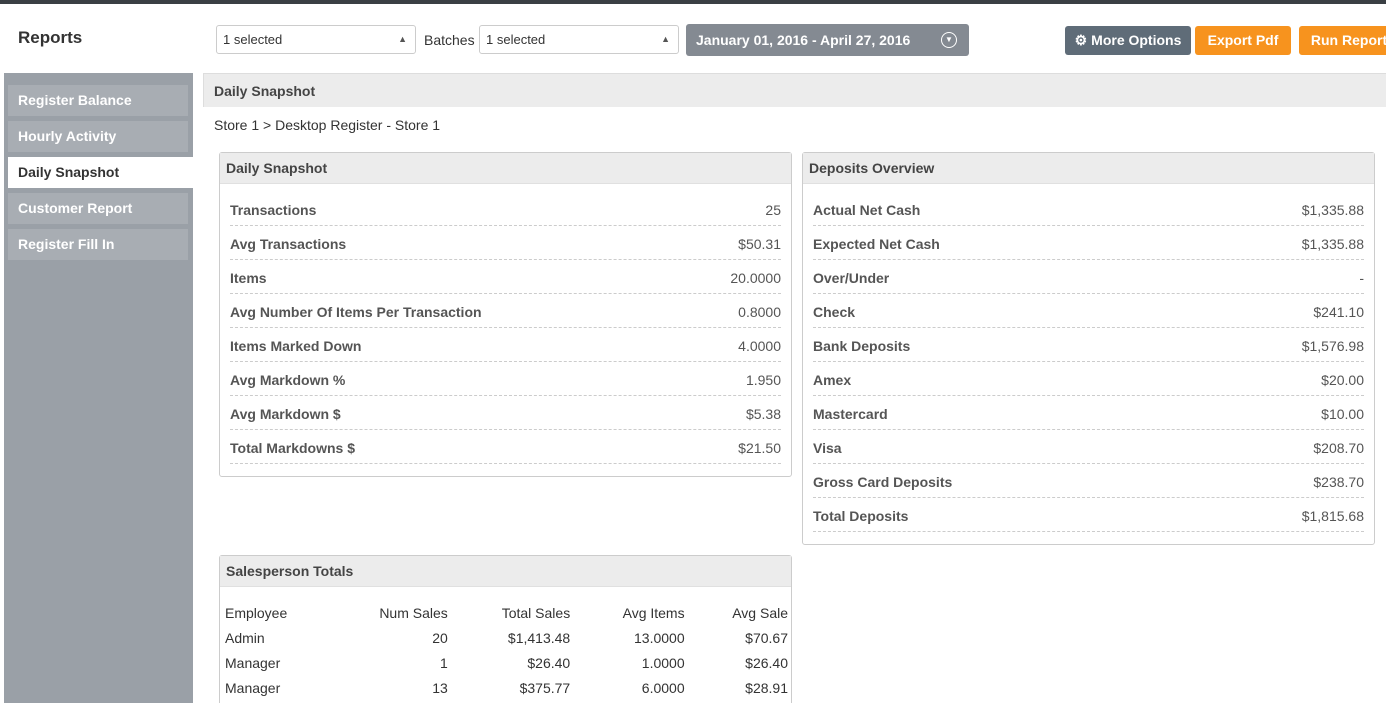 The width and height of the screenshot is (1386, 703). What do you see at coordinates (98, 136) in the screenshot?
I see `sidebar-item-hourly-activity: Hourly Activity` at bounding box center [98, 136].